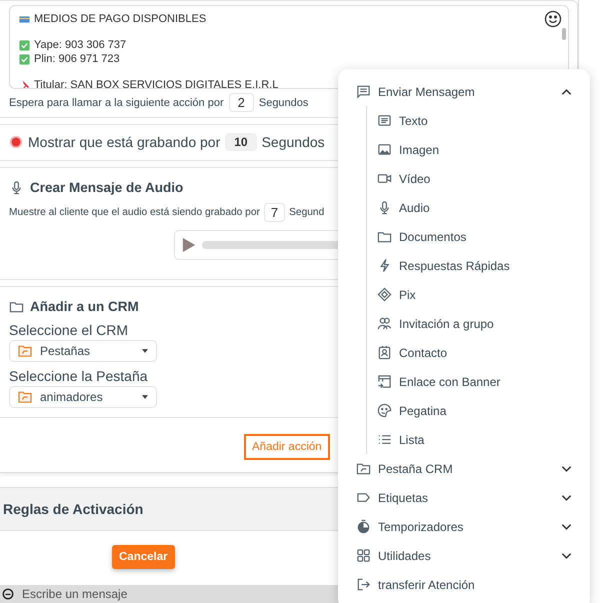 This screenshot has height=603, width=600. What do you see at coordinates (75, 594) in the screenshot?
I see `message-input: Escribe un mensaje` at bounding box center [75, 594].